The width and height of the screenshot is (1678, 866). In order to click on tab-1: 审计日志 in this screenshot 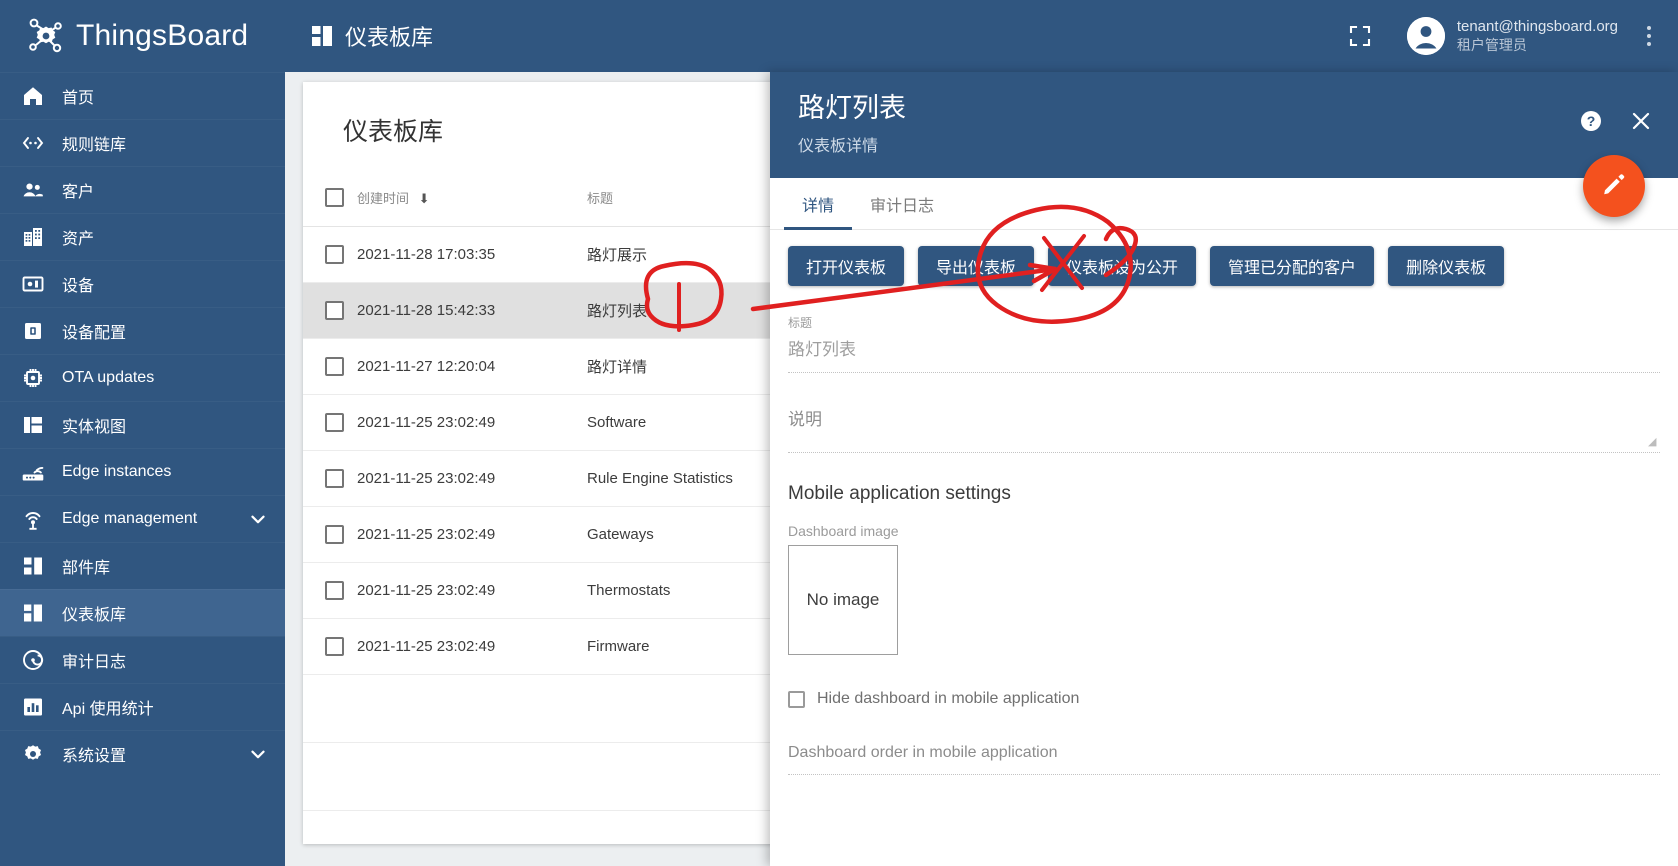, I will do `click(902, 203)`.